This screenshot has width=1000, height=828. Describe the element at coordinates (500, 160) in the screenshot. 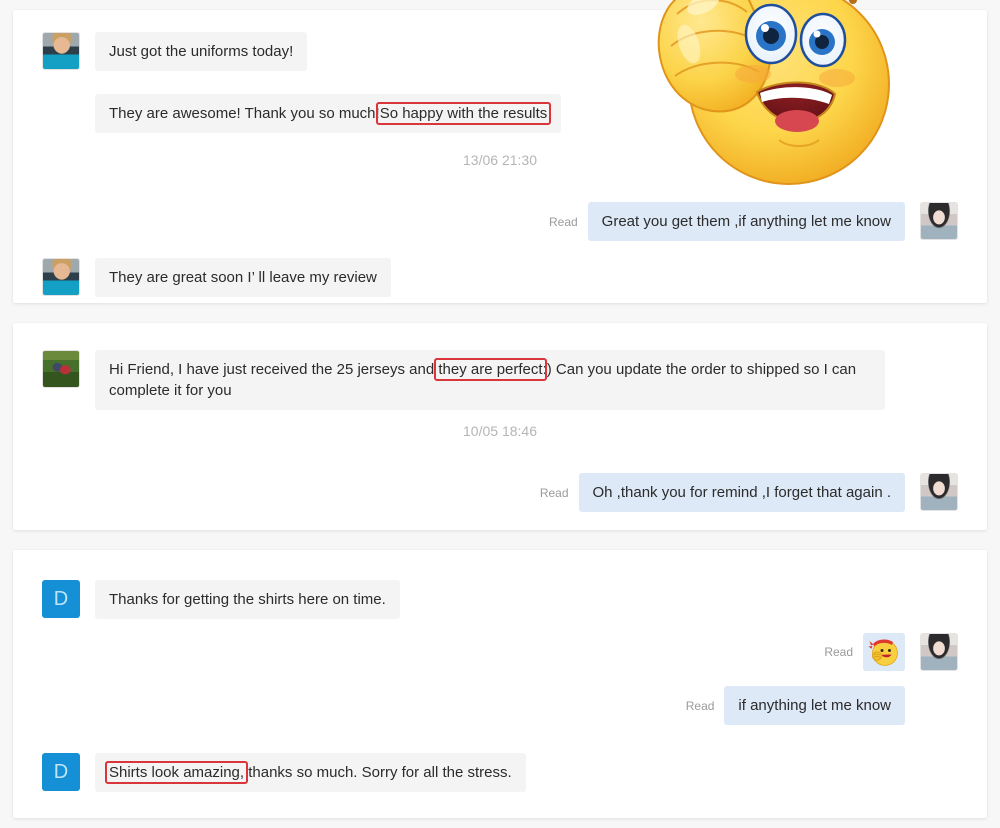

I see `conversation-timestamp: 13/06 21:30` at that location.